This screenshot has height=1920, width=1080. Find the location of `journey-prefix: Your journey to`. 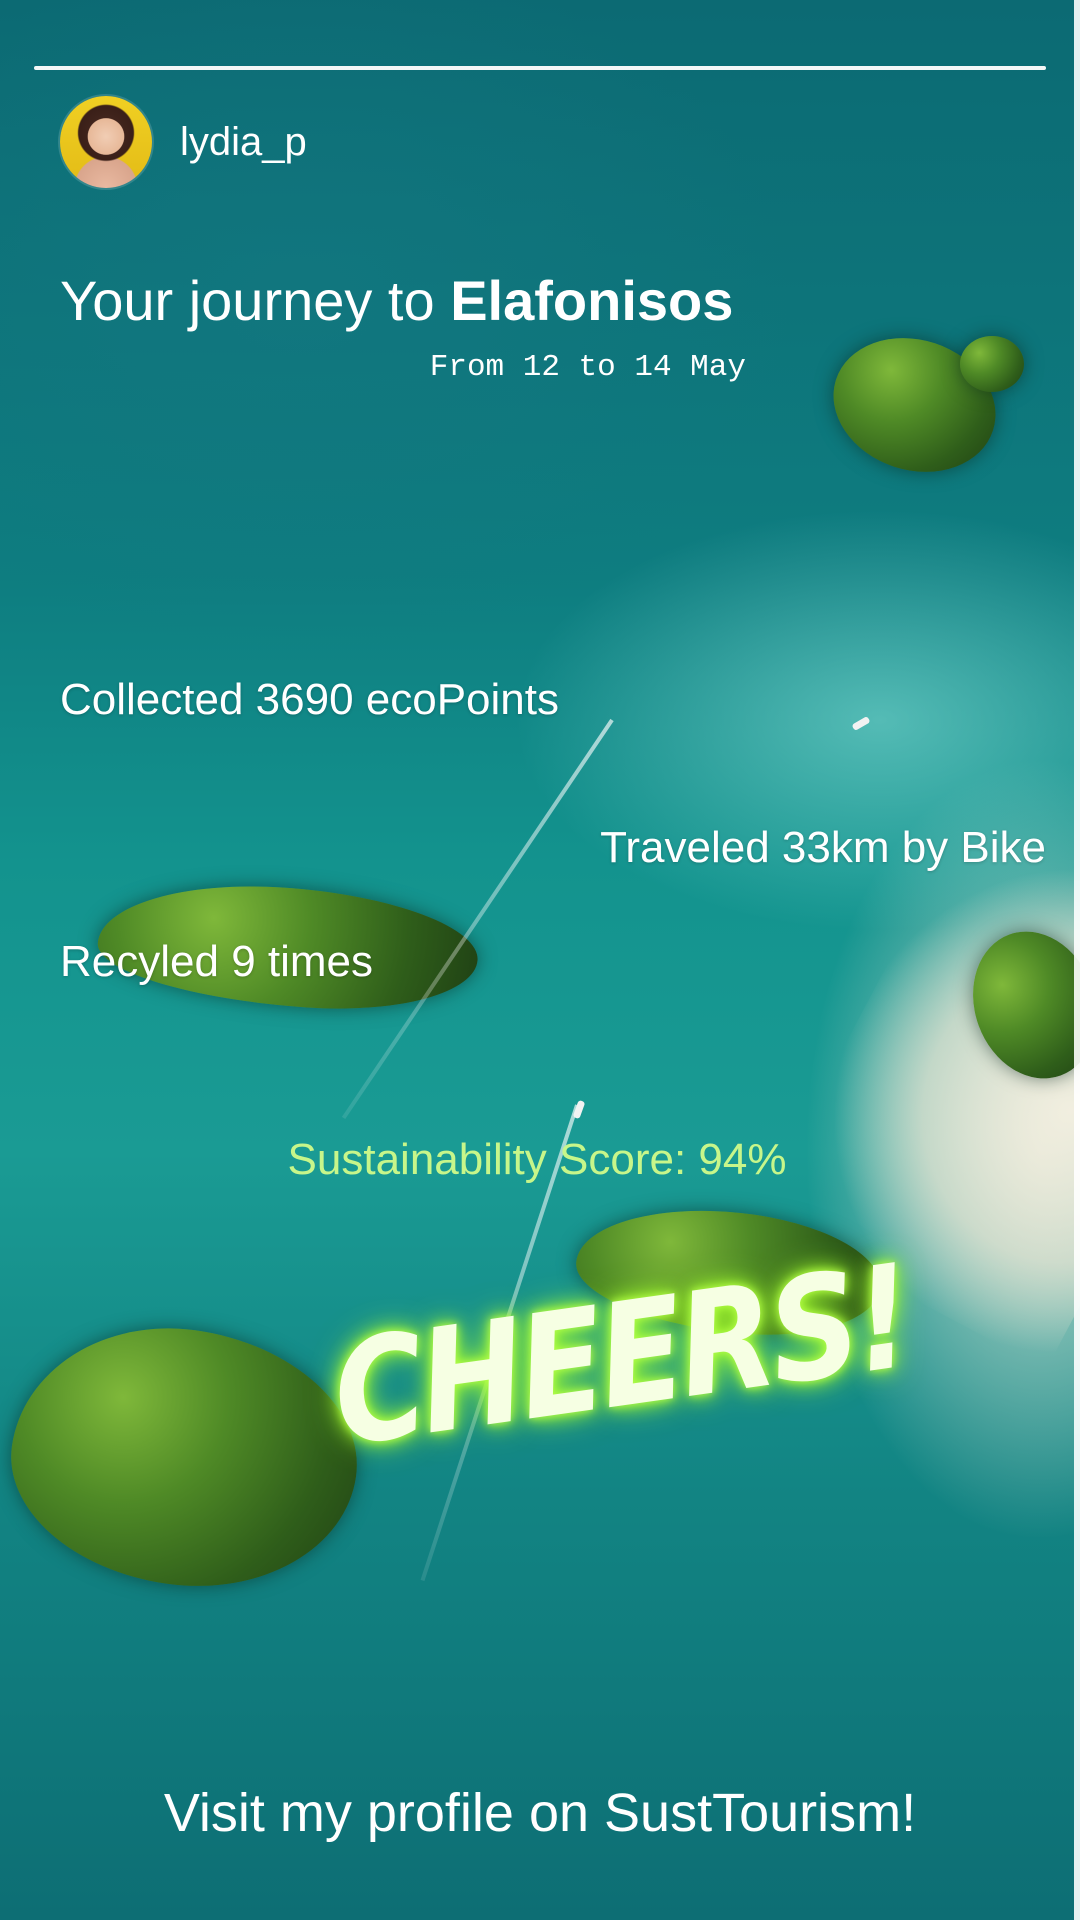

journey-prefix: Your journey to is located at coordinates (255, 300).